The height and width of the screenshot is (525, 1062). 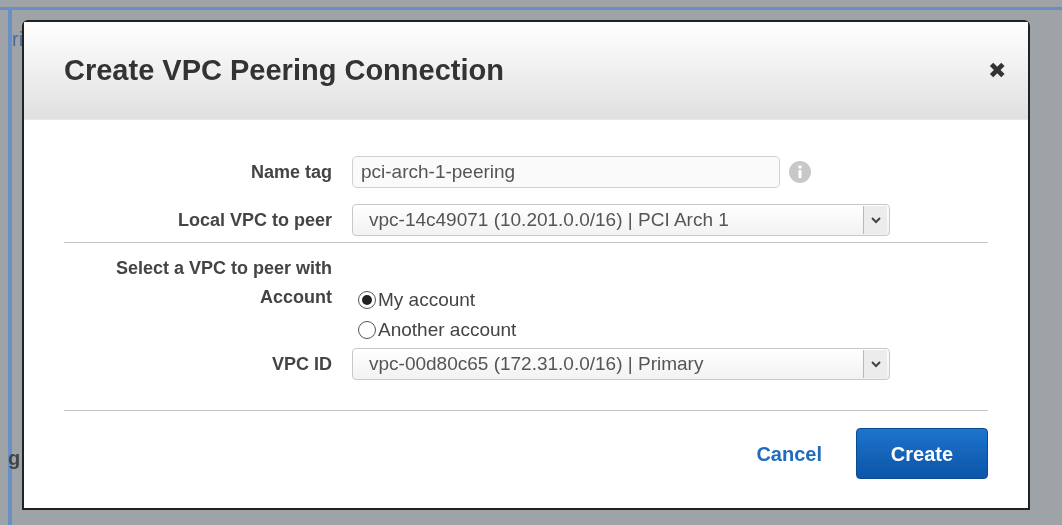 What do you see at coordinates (437, 300) in the screenshot?
I see `account-radio: My account` at bounding box center [437, 300].